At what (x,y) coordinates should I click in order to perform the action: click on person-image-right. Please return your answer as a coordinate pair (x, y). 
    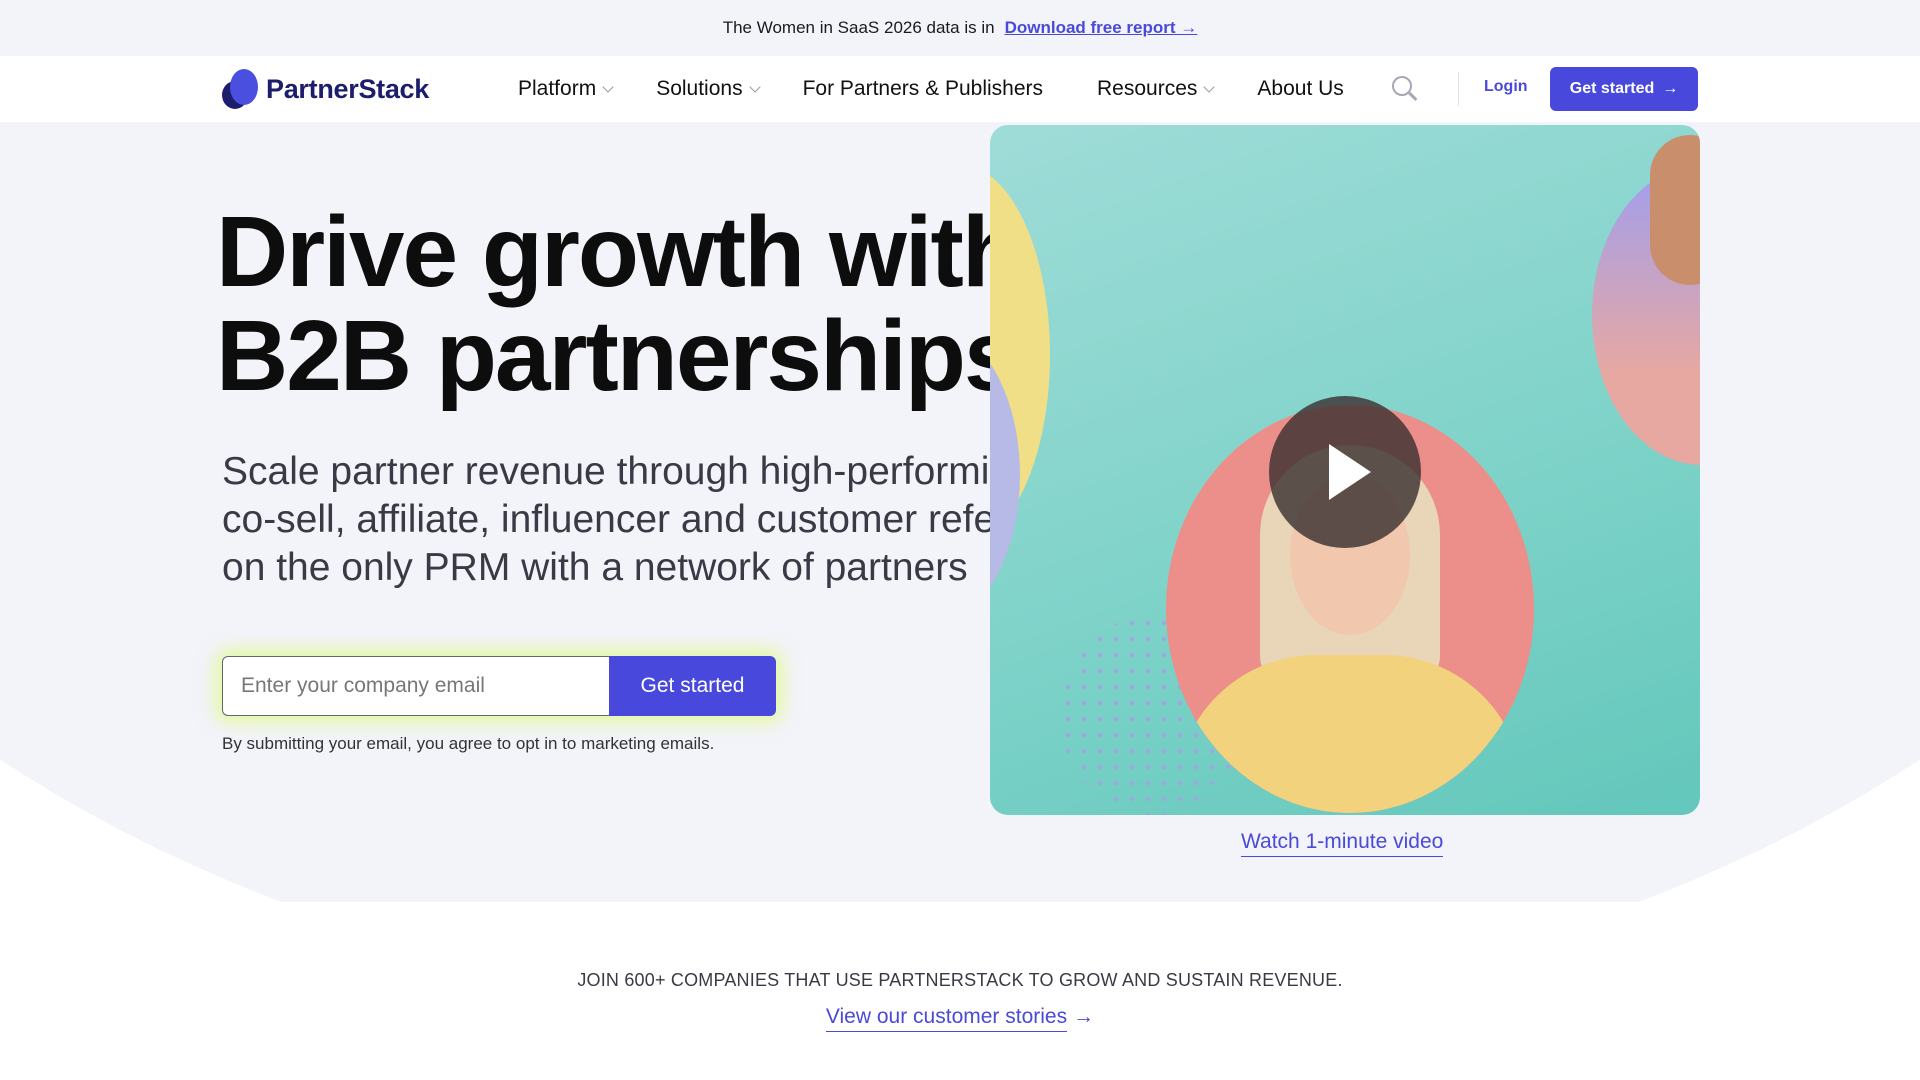
    Looking at the image, I should click on (1675, 210).